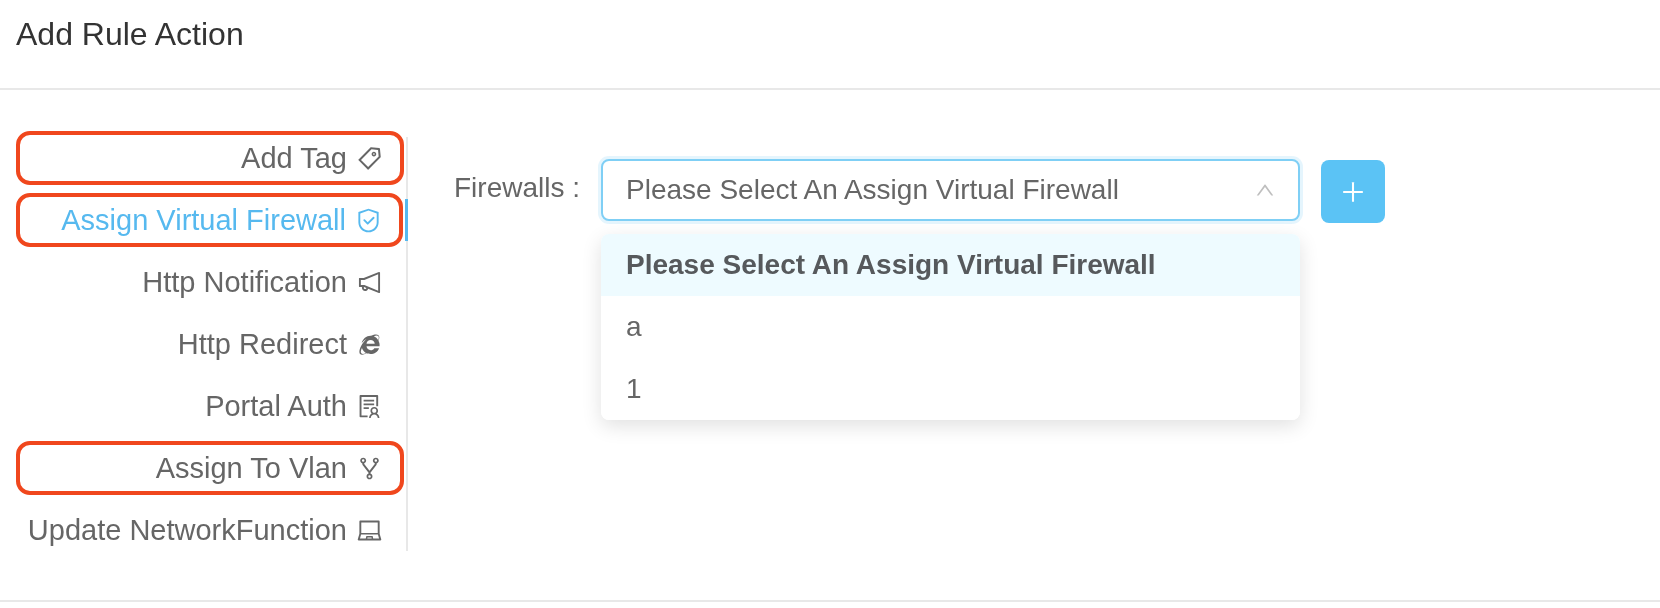 The image size is (1660, 608). Describe the element at coordinates (950, 190) in the screenshot. I see `select-field: Please Select An Assign Virtual Firewall` at that location.